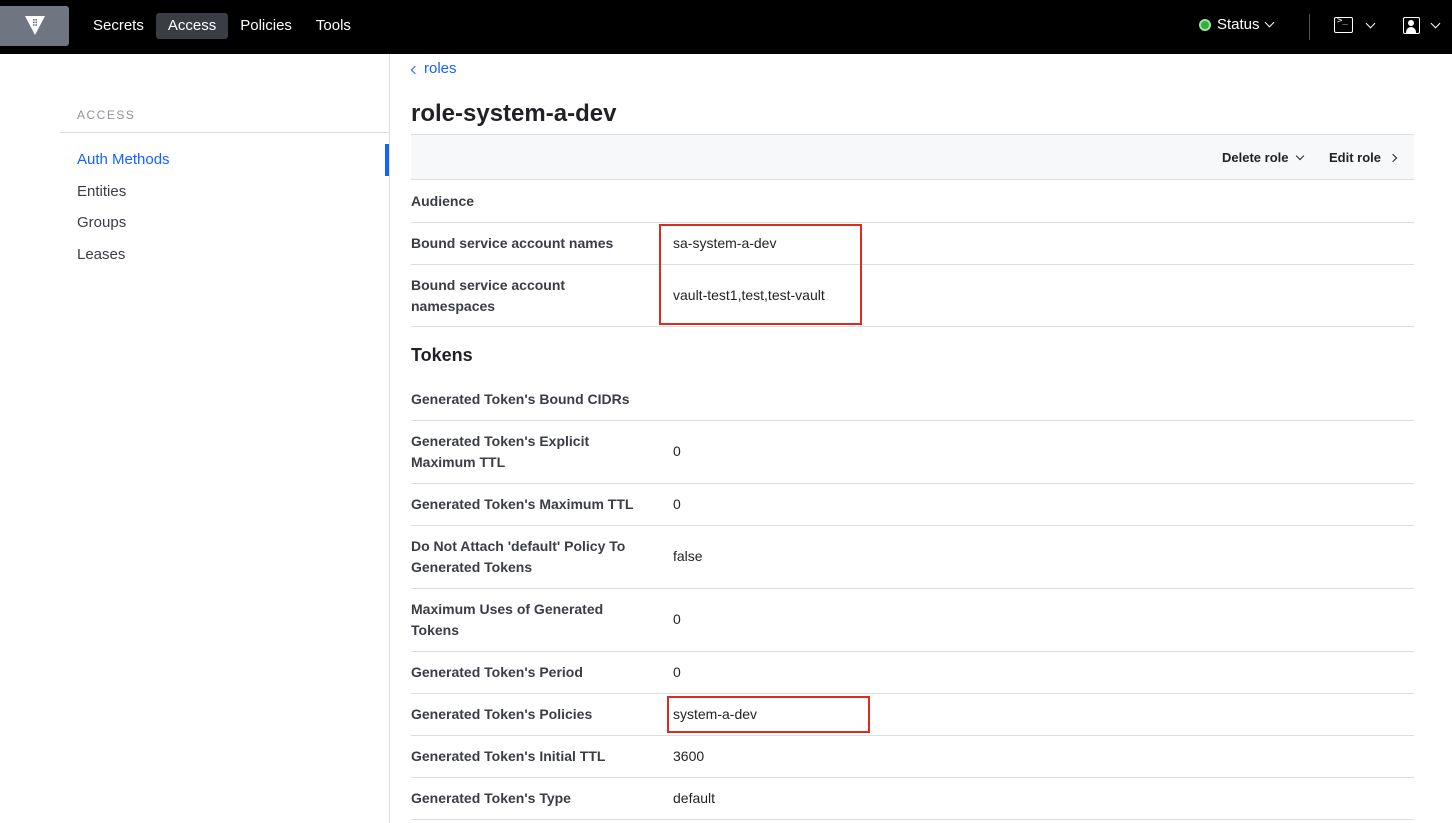 The width and height of the screenshot is (1452, 823). Describe the element at coordinates (442, 355) in the screenshot. I see `tokens-section-title: Tokens` at that location.